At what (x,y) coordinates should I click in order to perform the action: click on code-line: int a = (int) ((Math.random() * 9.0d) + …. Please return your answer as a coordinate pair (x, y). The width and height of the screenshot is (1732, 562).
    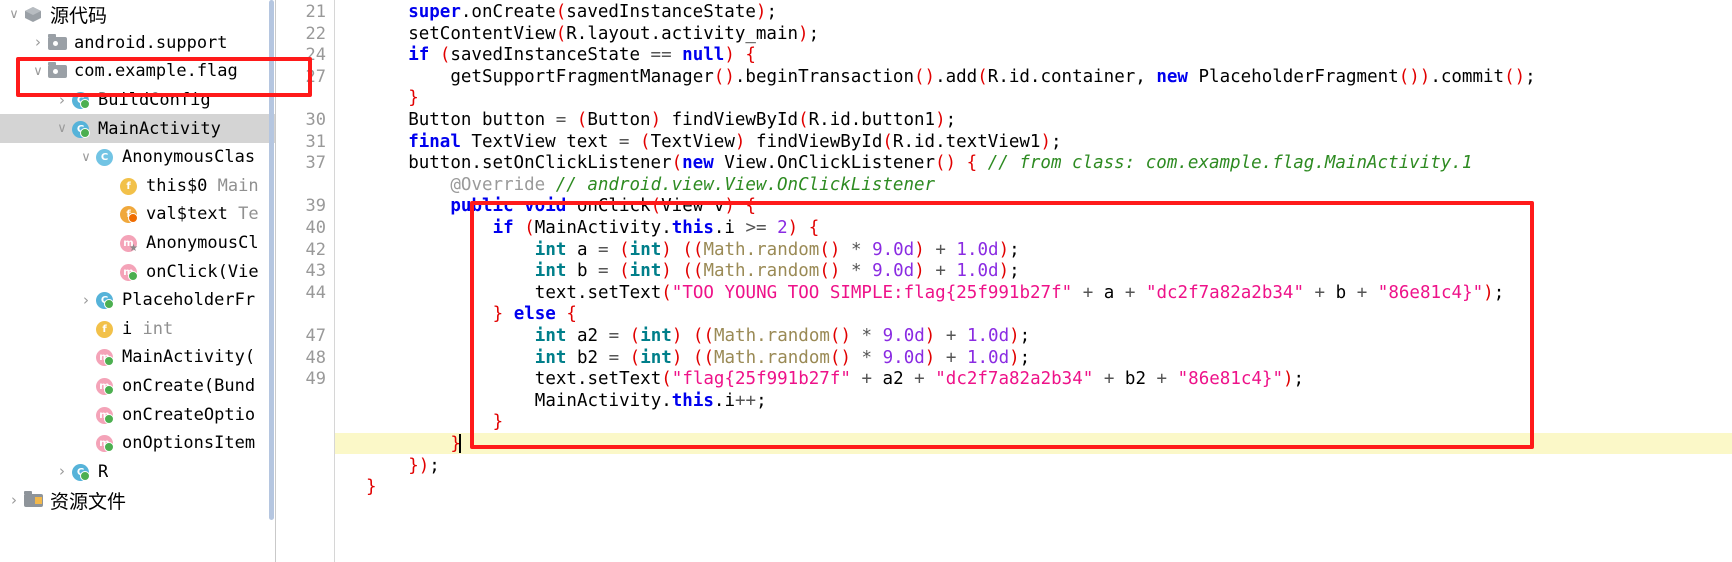
    Looking at the image, I should click on (777, 251).